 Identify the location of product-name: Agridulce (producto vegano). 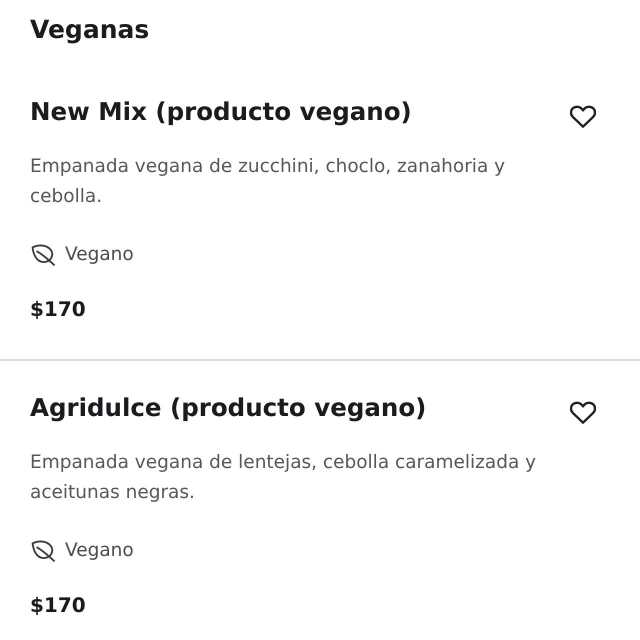
(228, 408).